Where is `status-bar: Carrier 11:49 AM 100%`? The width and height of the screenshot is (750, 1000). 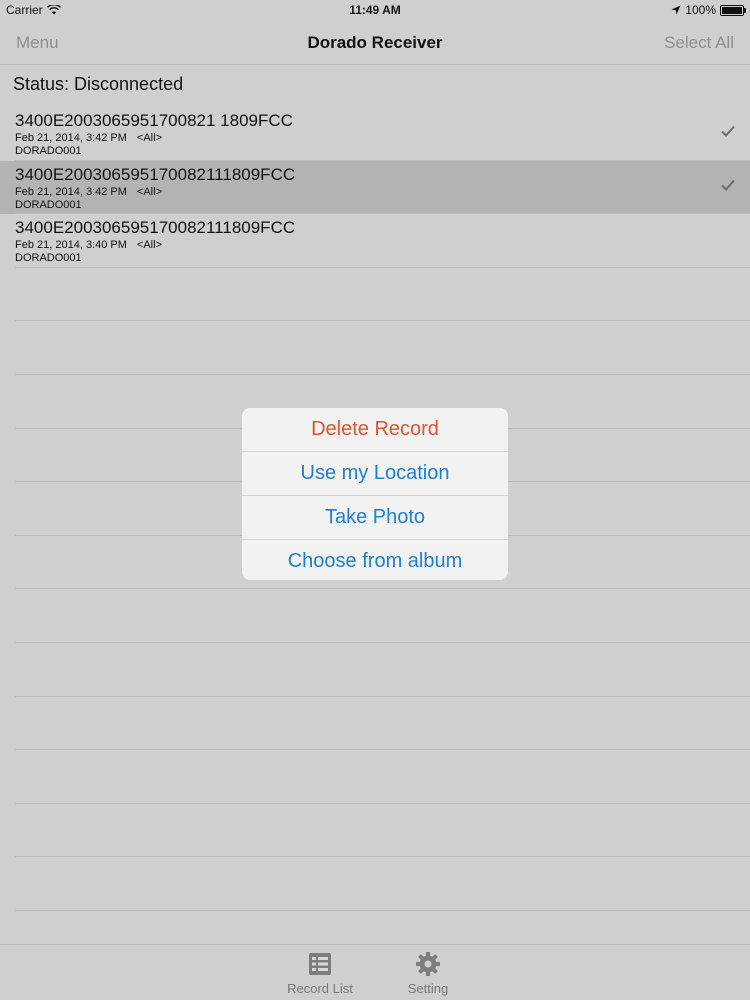
status-bar: Carrier 11:49 AM 100% is located at coordinates (375, 10).